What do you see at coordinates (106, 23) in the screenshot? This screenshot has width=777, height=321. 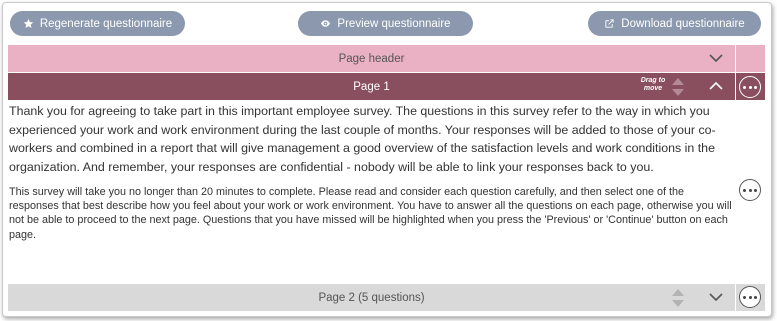 I see `regenerate-label: Regenerate questionnaire` at bounding box center [106, 23].